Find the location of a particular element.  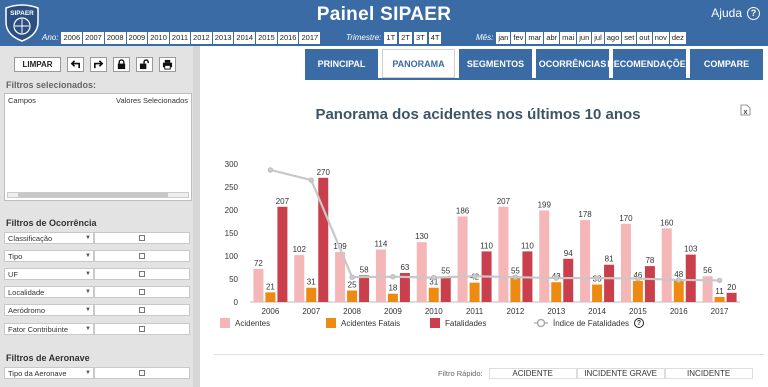

year-chip: 2008 is located at coordinates (115, 37).